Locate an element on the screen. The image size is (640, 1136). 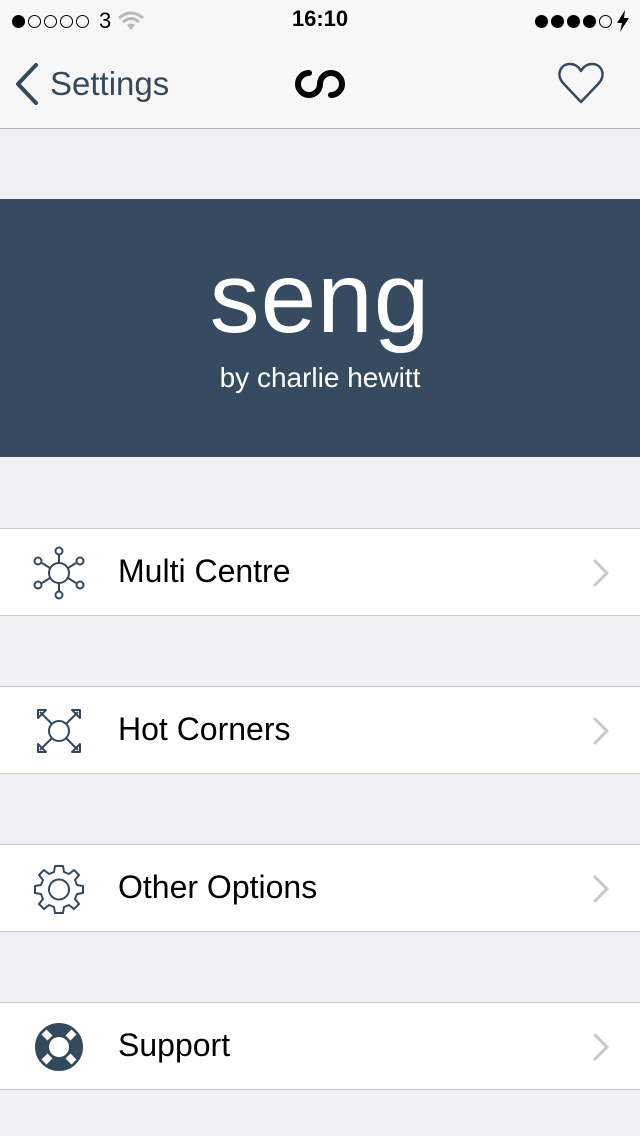
menu-item-other-options: Other Options is located at coordinates (320, 888).